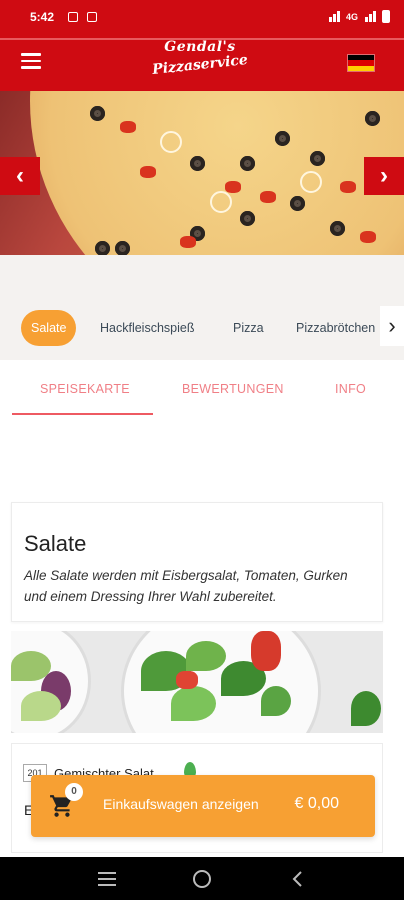 The width and height of the screenshot is (404, 900). Describe the element at coordinates (55, 543) in the screenshot. I see `section-title: Salate` at that location.